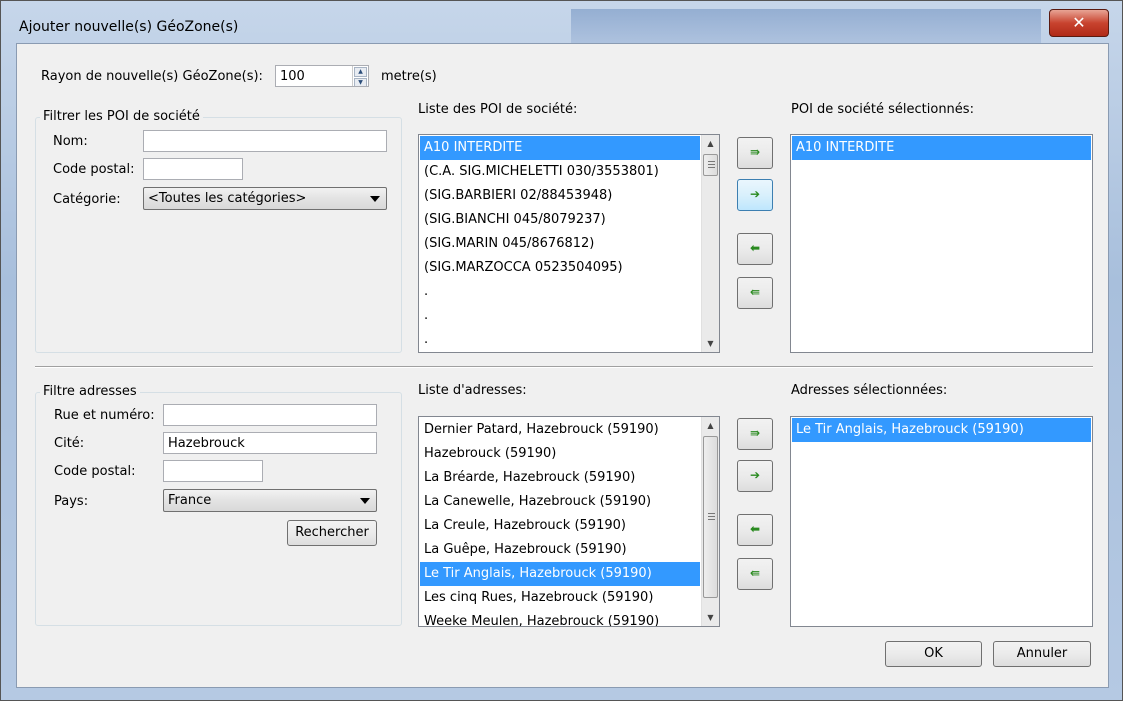  Describe the element at coordinates (213, 471) in the screenshot. I see `address-postal-input` at that location.